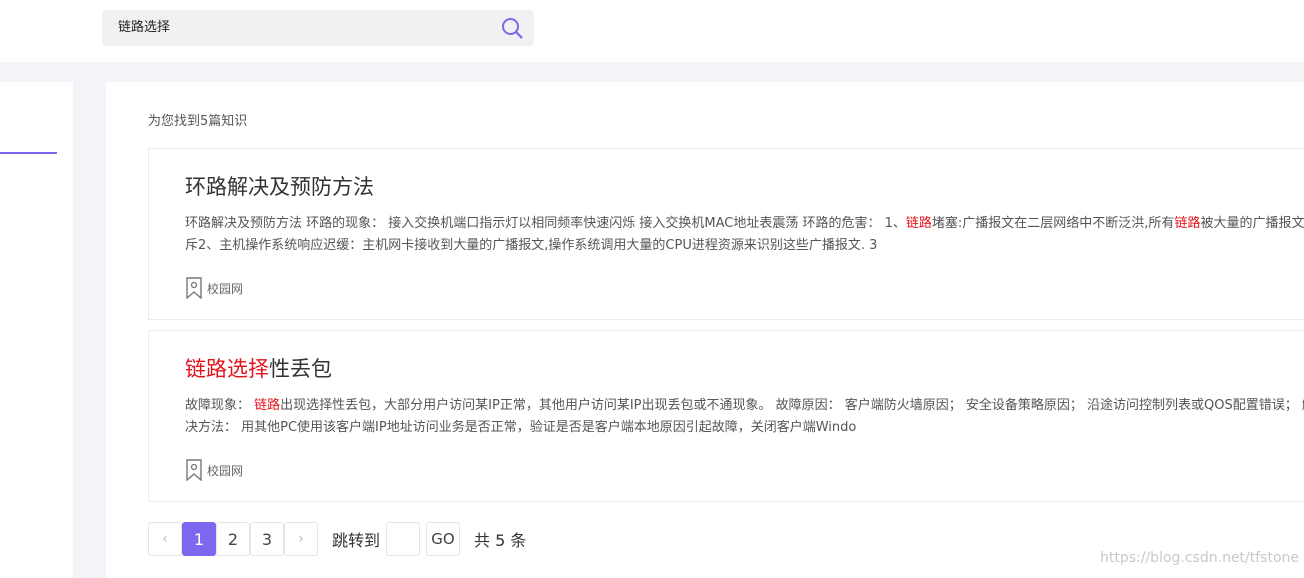  I want to click on result-title: 链路选择性丢包, so click(258, 368).